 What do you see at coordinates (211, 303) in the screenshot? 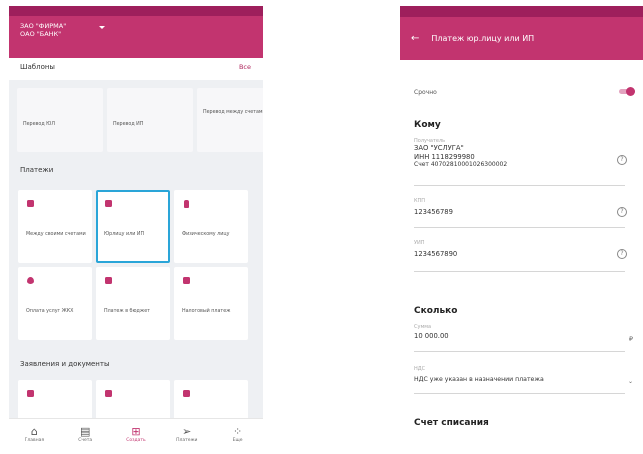
I see `payment-tile-tax: Налоговый платеж` at bounding box center [211, 303].